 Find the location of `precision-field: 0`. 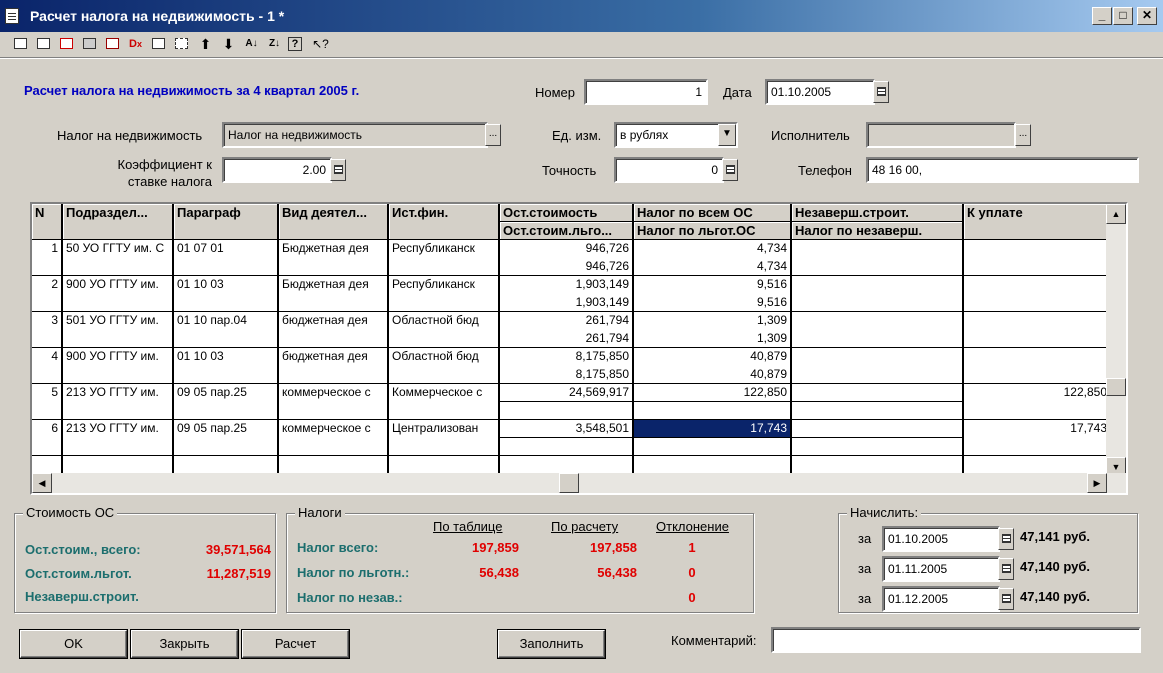

precision-field: 0 is located at coordinates (669, 170).